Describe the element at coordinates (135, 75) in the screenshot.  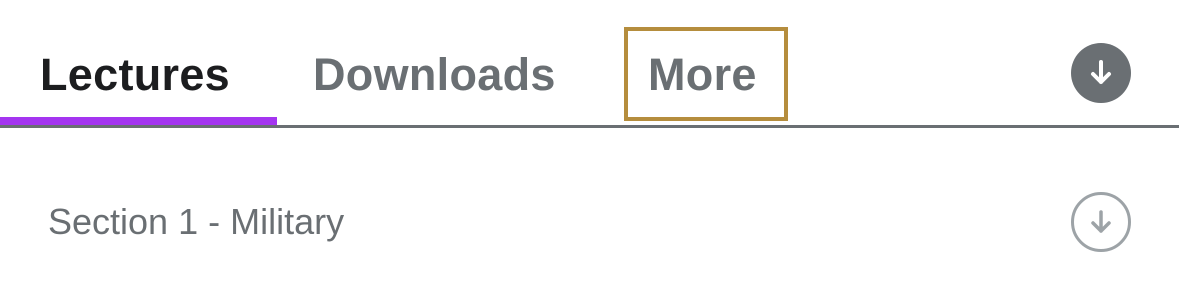
I see `tab-lectures: Lectures` at that location.